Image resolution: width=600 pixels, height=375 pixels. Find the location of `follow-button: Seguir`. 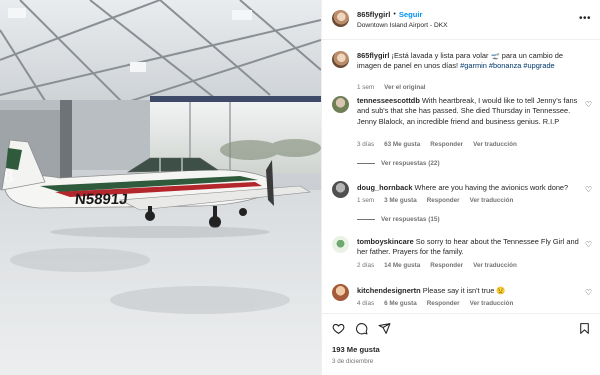

follow-button: Seguir is located at coordinates (411, 15).